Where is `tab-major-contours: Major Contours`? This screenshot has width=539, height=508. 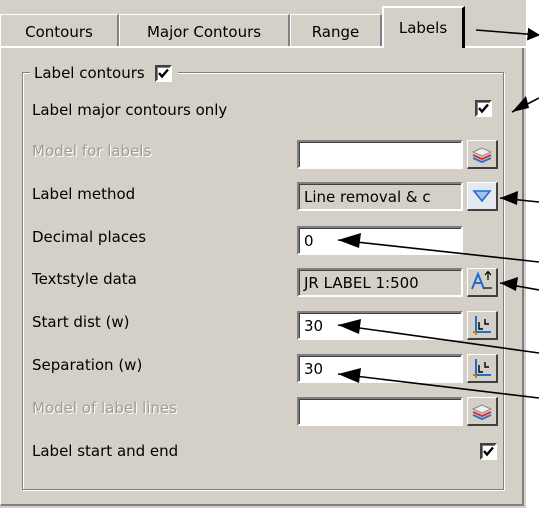
tab-major-contours: Major Contours is located at coordinates (204, 30).